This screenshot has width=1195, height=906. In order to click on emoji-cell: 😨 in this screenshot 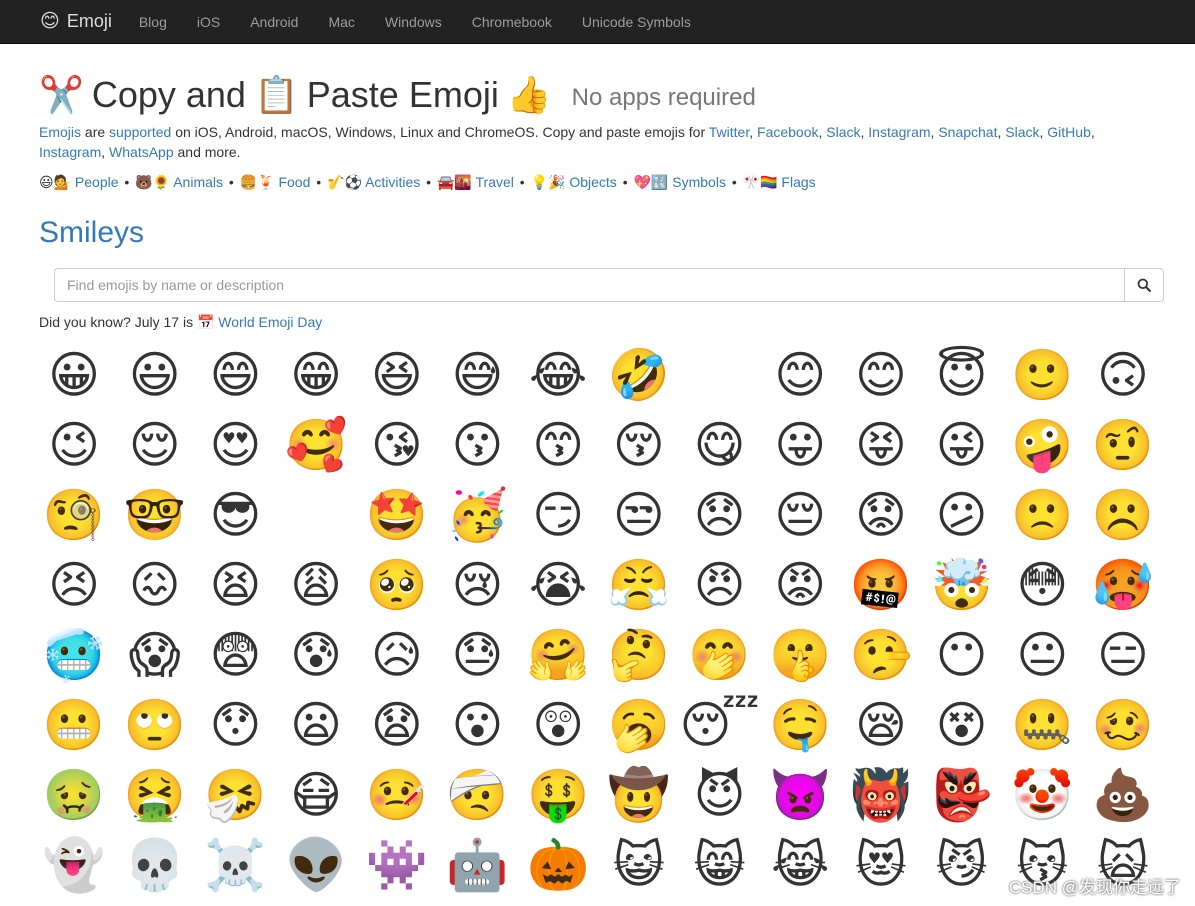, I will do `click(235, 655)`.